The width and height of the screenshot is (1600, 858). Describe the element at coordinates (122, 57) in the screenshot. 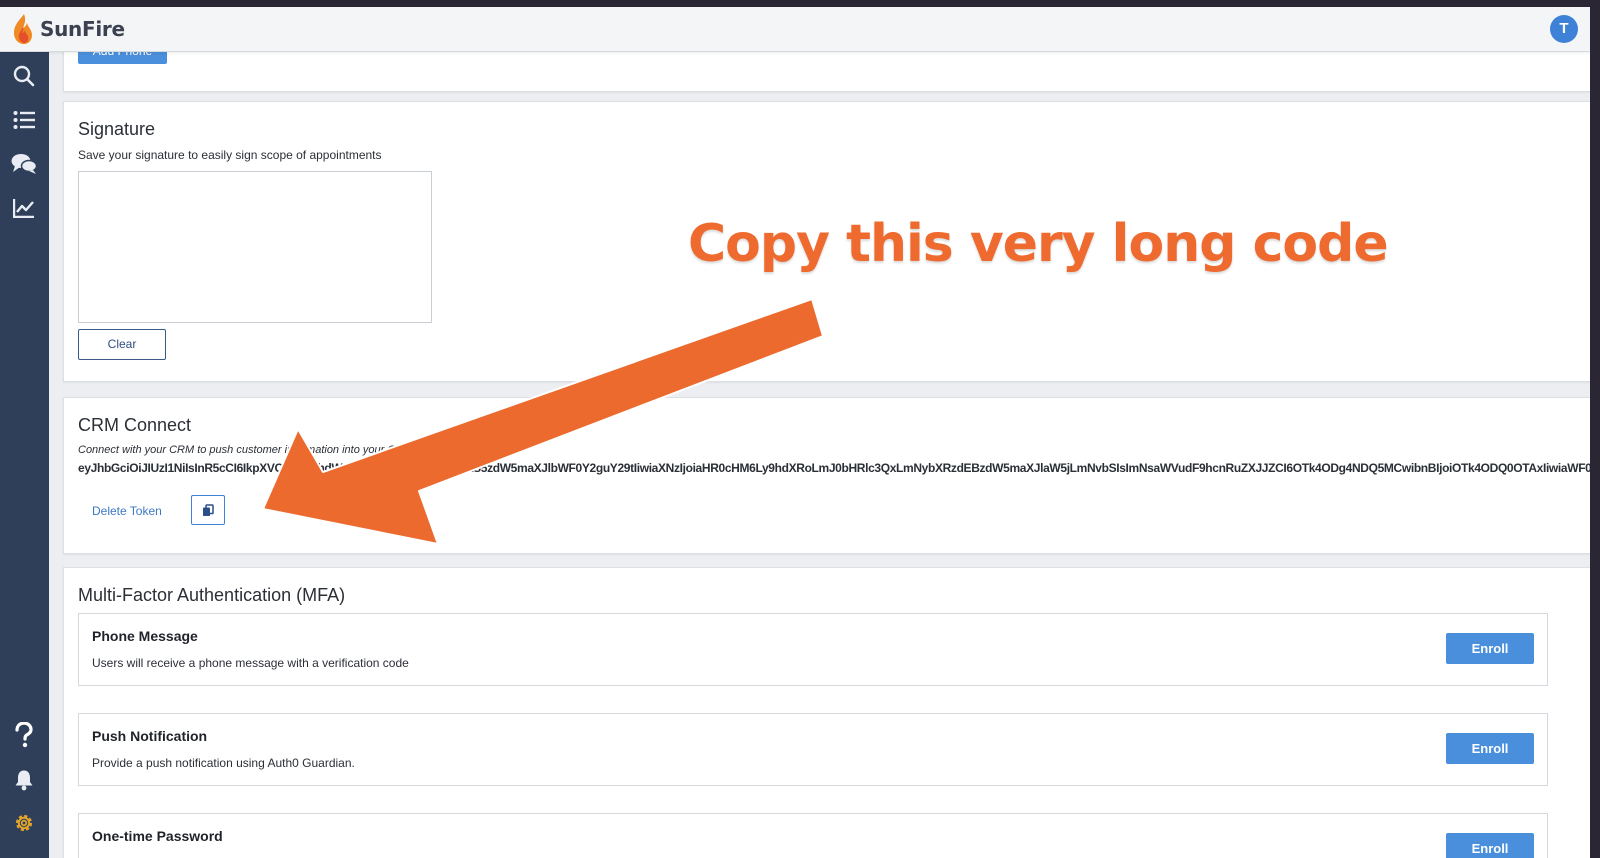

I see `add-phone-button: Add Phone` at that location.